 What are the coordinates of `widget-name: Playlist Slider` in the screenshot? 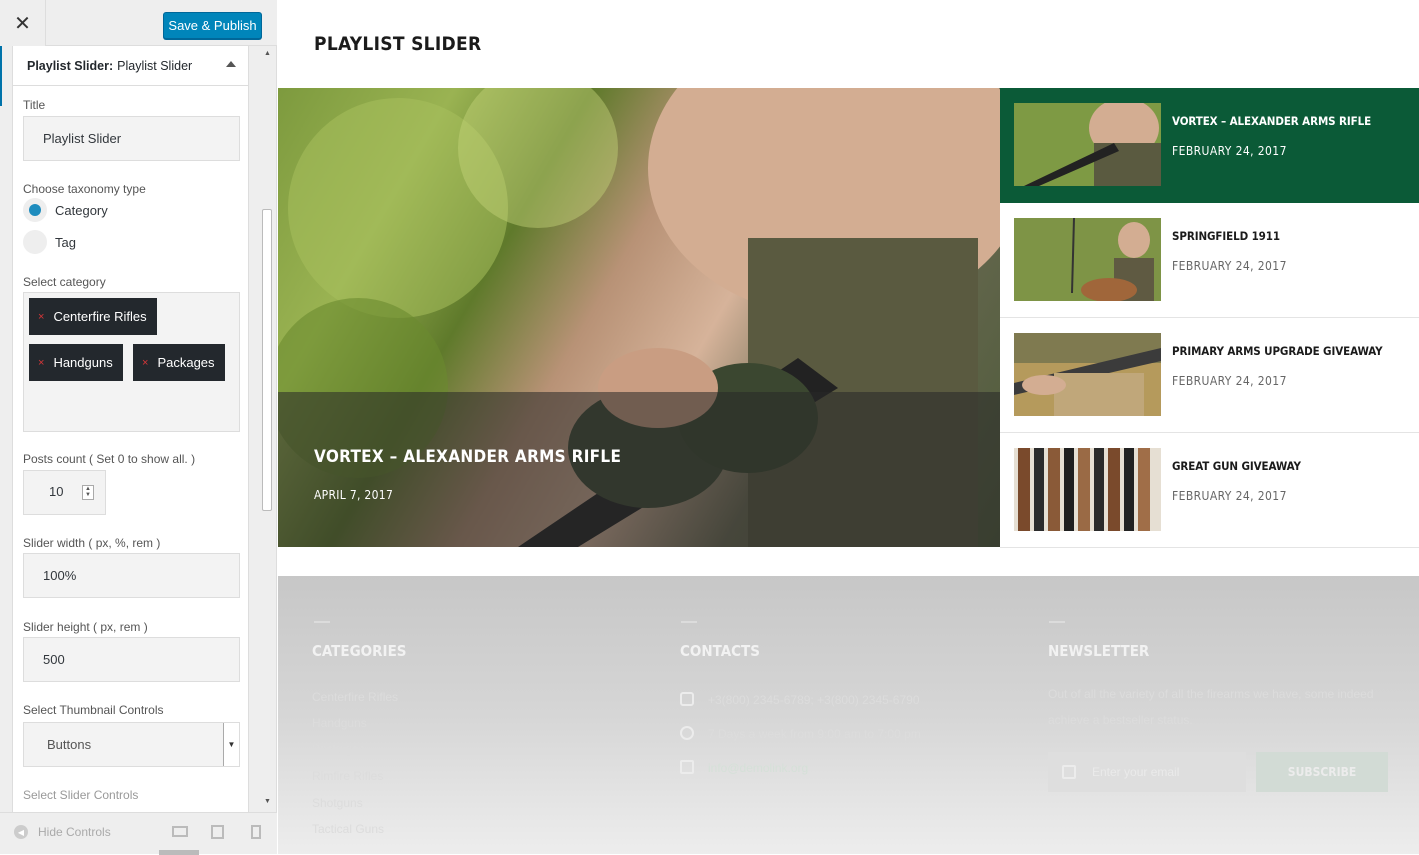 It's located at (155, 65).